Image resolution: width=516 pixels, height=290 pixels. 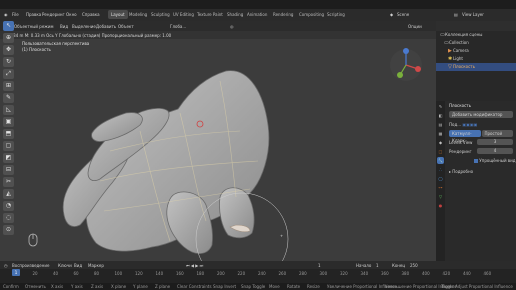 What do you see at coordinates (221, 273) in the screenshot?
I see `timeline-tick: 200` at bounding box center [221, 273].